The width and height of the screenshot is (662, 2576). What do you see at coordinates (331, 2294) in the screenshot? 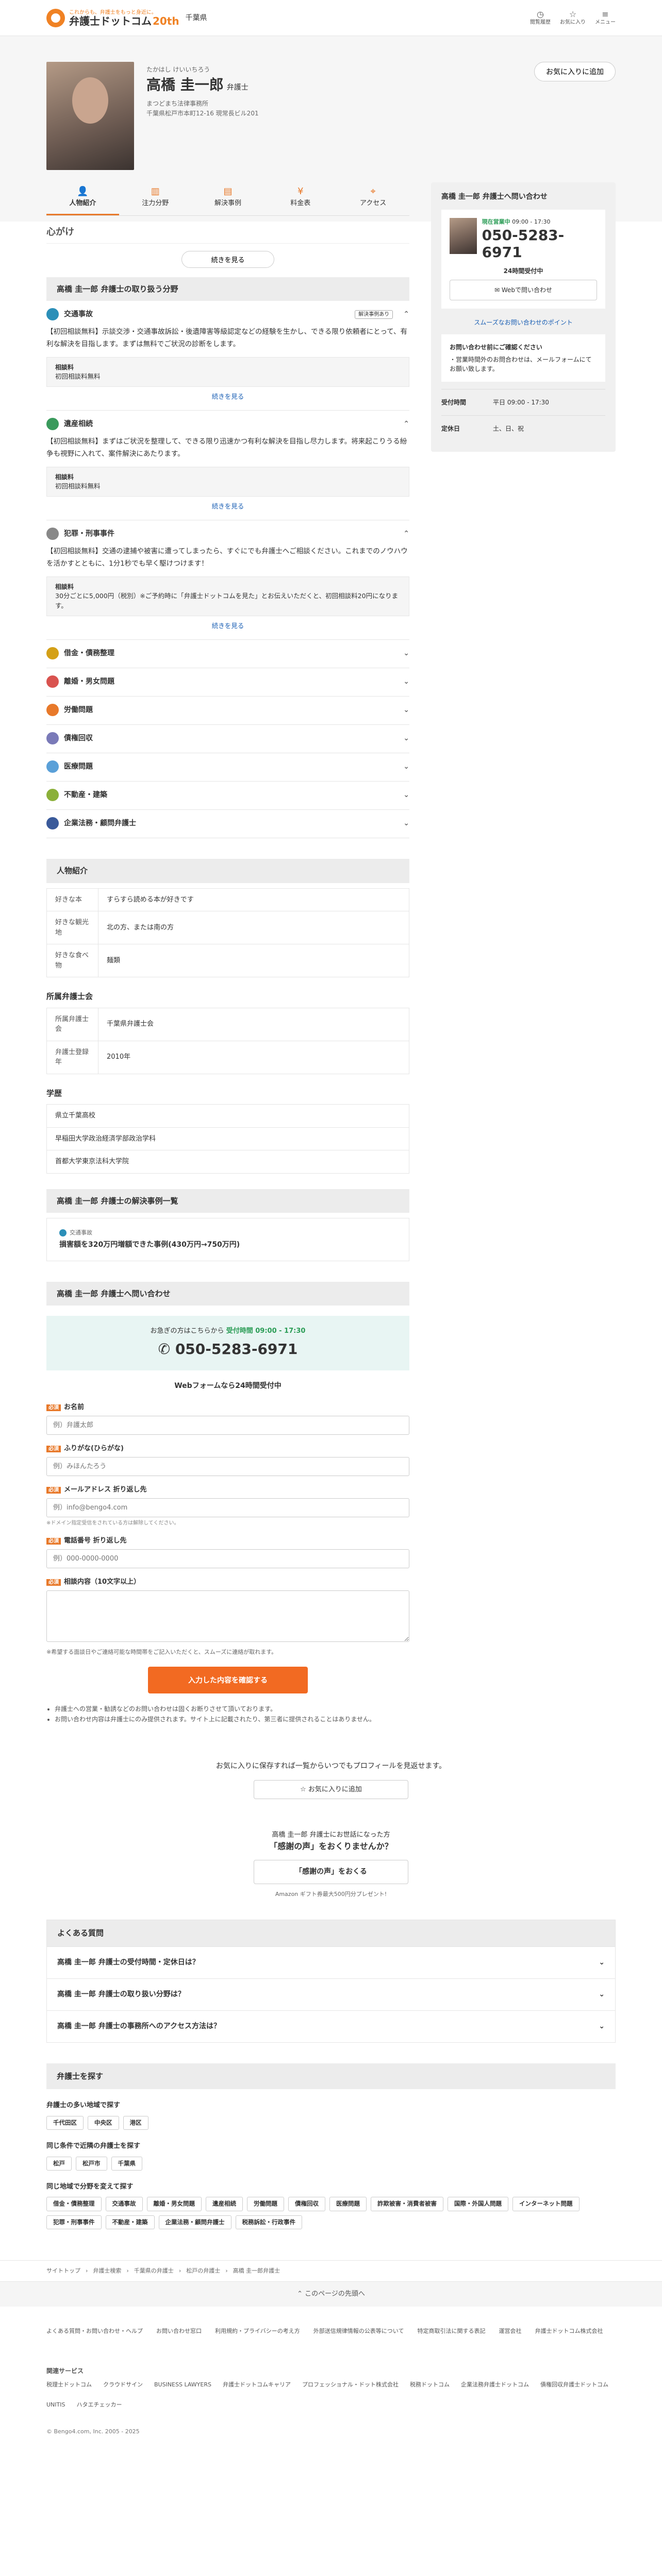
I see `back-to-top: ⌃ このページの先頭へ` at bounding box center [331, 2294].